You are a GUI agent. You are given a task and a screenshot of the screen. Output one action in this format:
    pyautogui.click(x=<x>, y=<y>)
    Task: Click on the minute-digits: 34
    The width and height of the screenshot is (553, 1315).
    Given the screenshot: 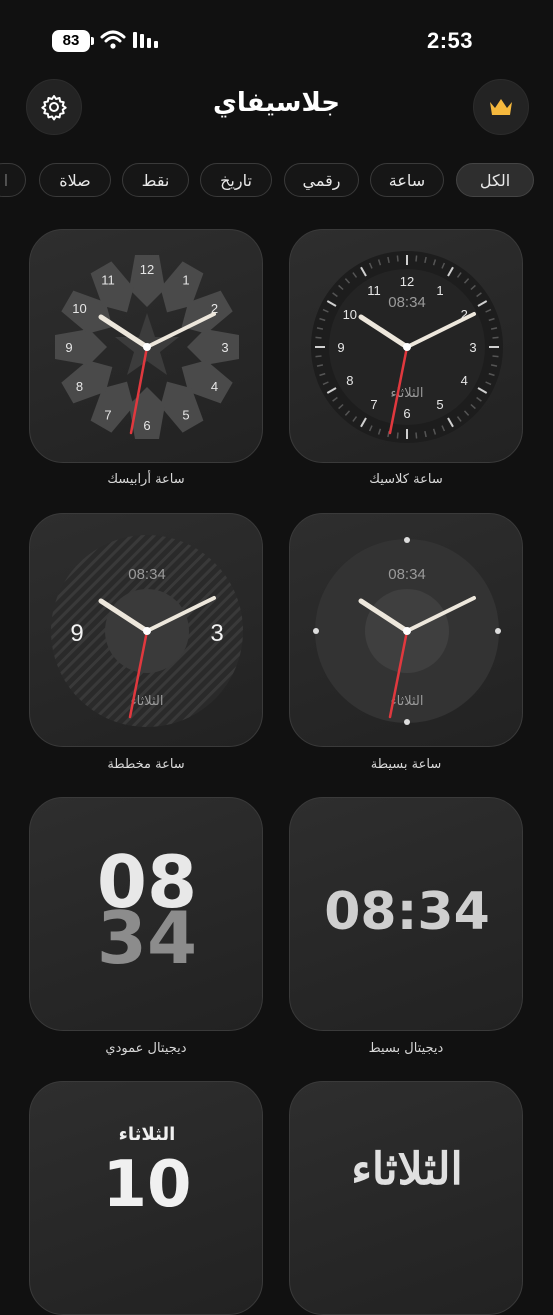 What is the action you would take?
    pyautogui.click(x=147, y=938)
    